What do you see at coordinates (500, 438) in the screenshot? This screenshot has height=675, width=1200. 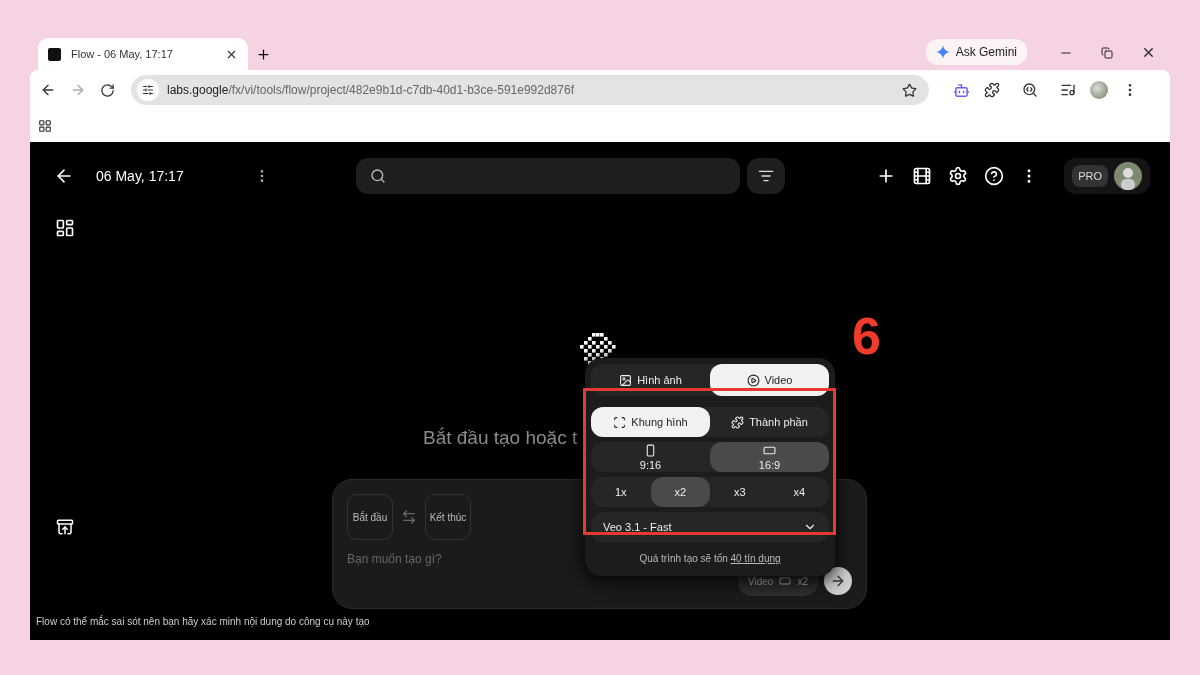 I see `headline: Bắt đầu tạo hoặc t` at bounding box center [500, 438].